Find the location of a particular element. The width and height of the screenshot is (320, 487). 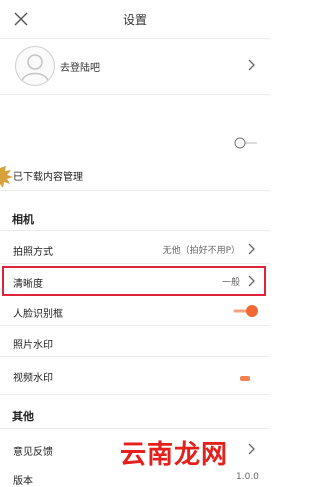

download-toggle is located at coordinates (246, 143).